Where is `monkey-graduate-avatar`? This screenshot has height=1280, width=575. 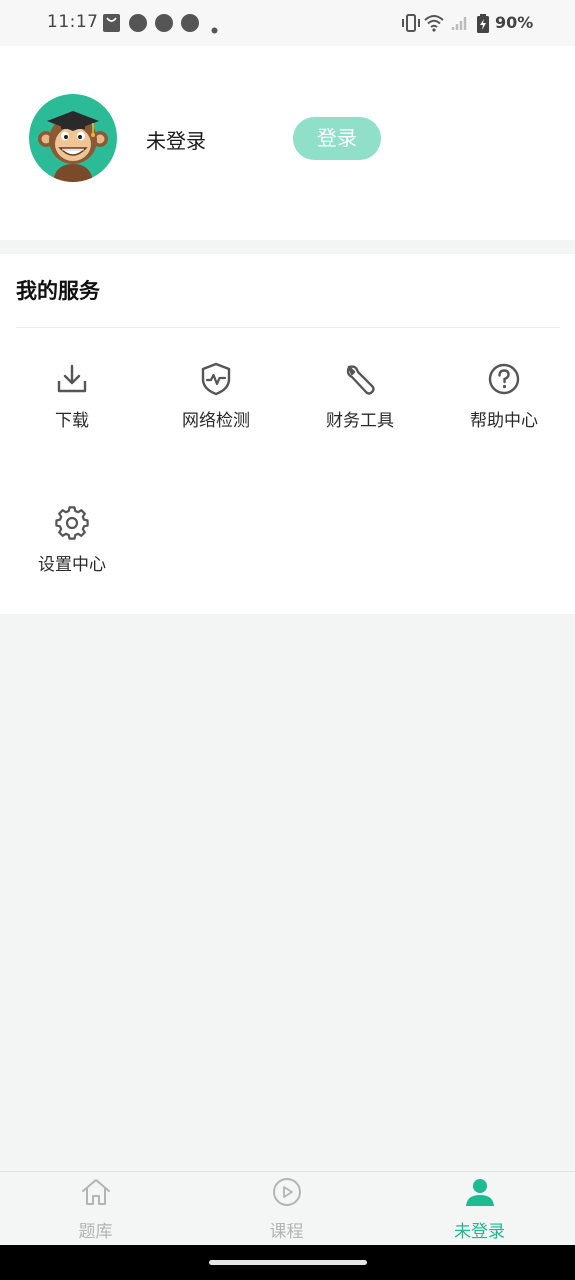
monkey-graduate-avatar is located at coordinates (73, 146).